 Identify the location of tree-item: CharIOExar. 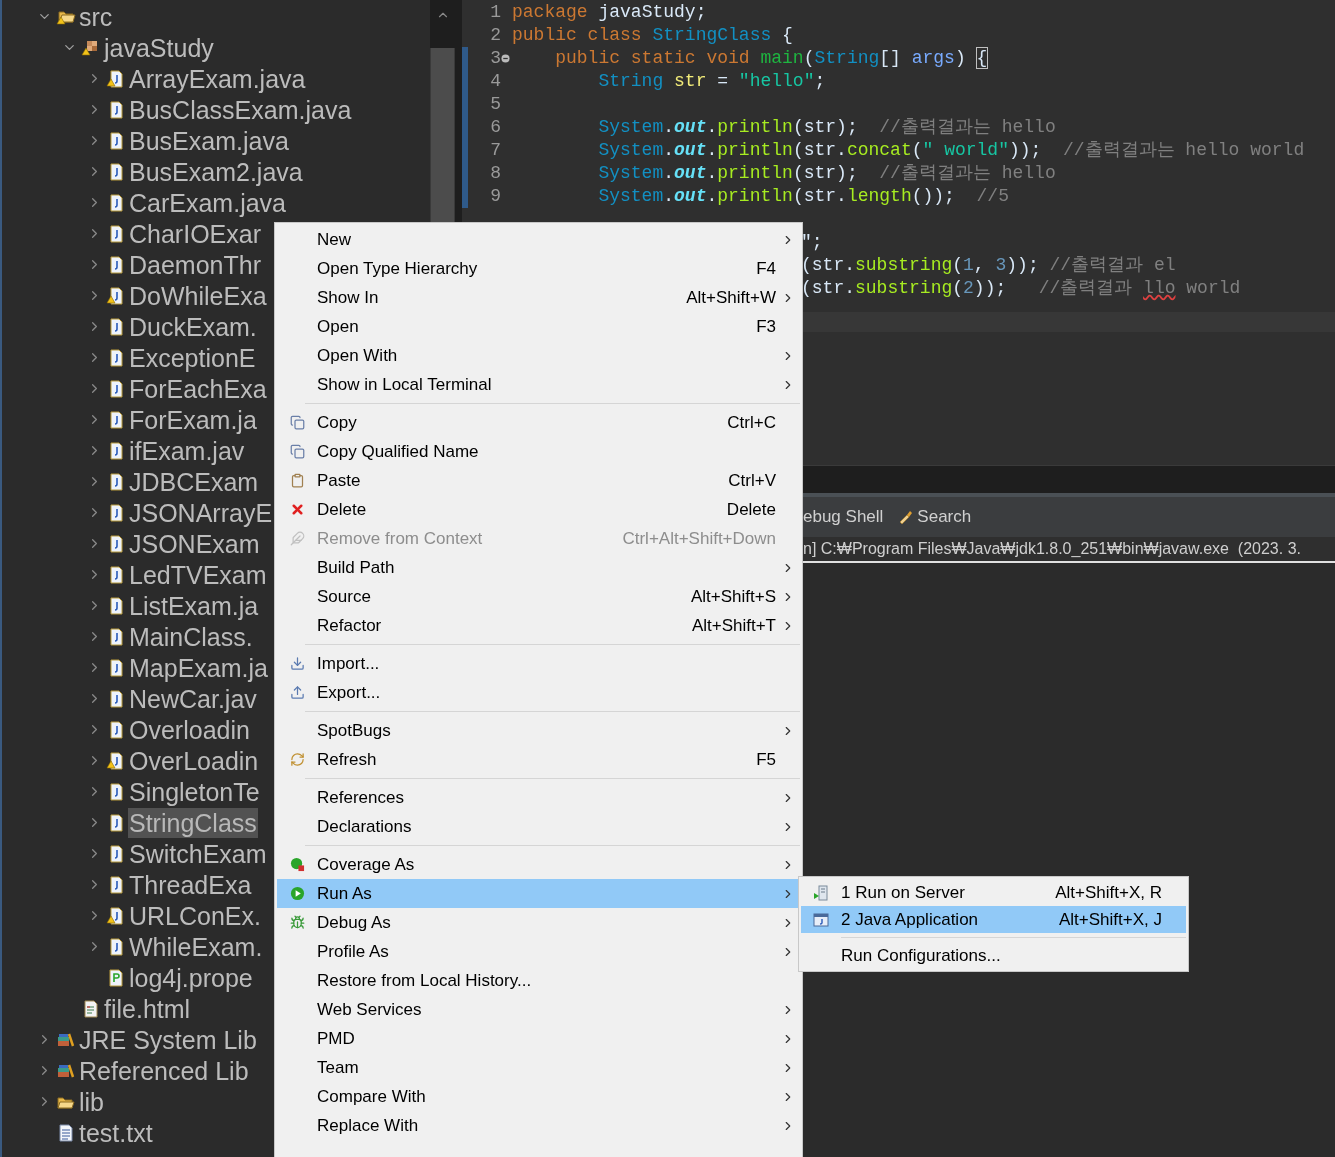
(195, 233).